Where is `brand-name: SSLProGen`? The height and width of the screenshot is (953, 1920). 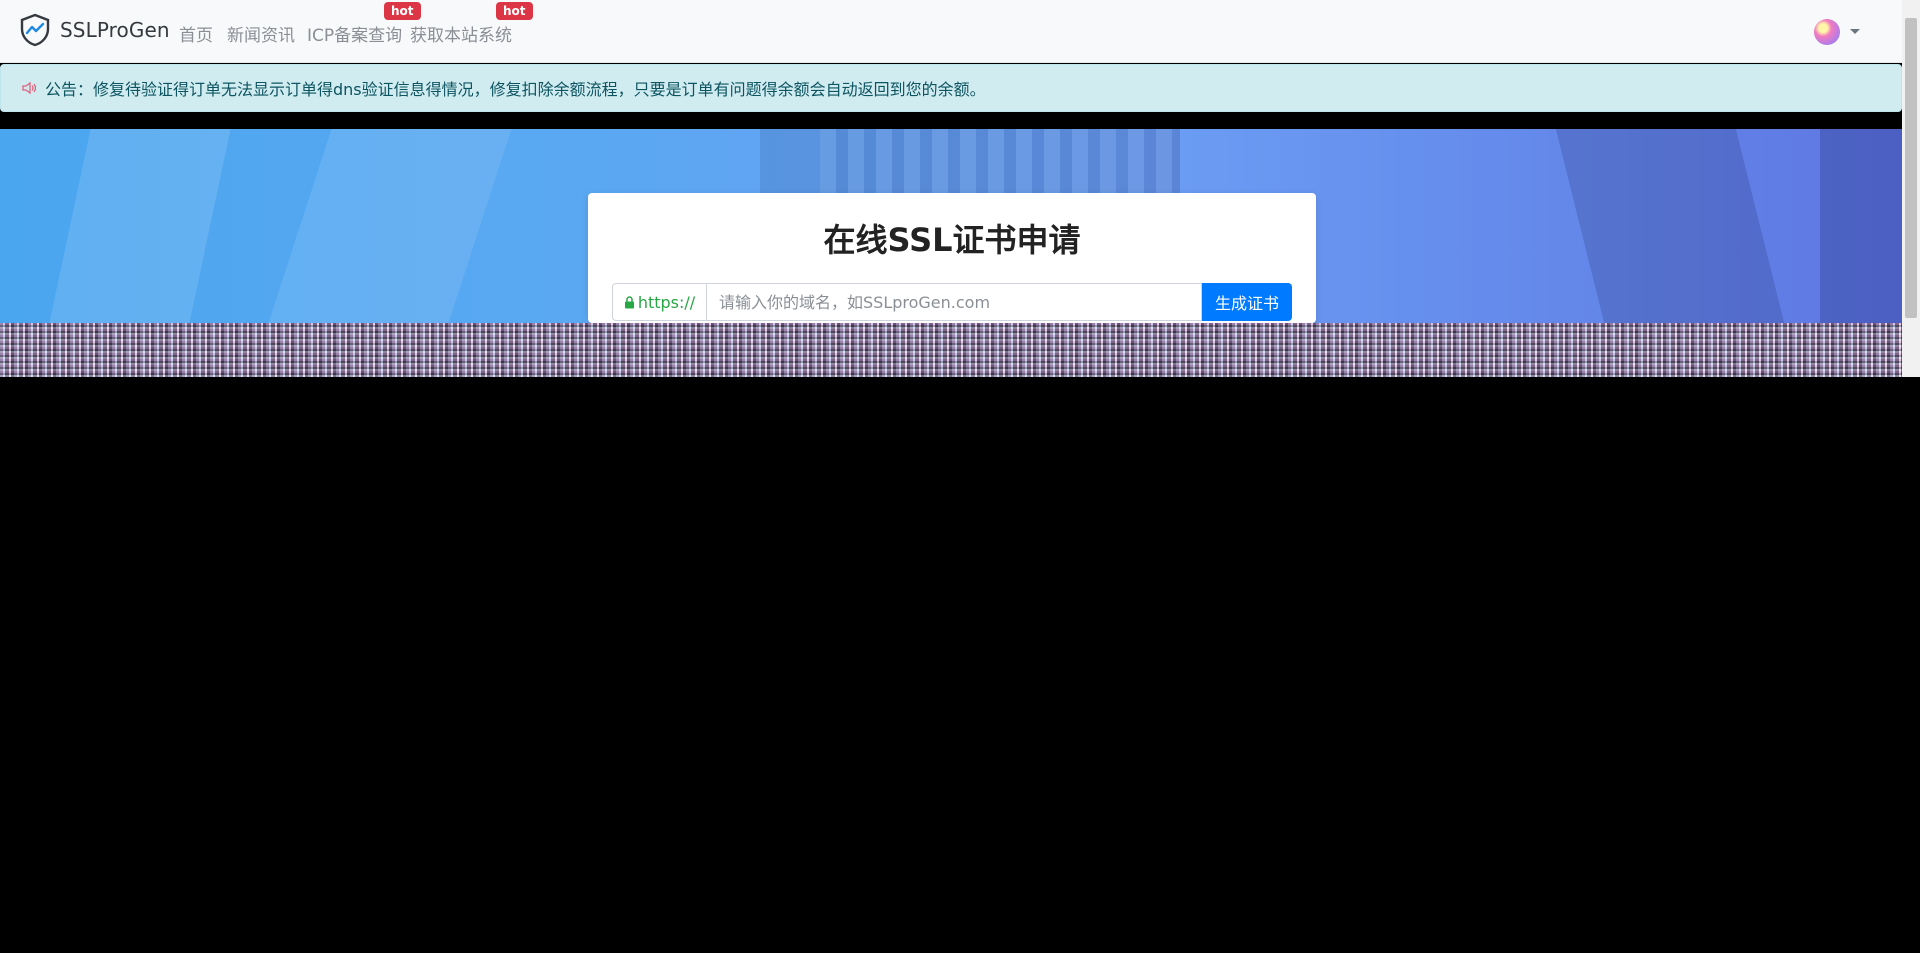 brand-name: SSLProGen is located at coordinates (115, 30).